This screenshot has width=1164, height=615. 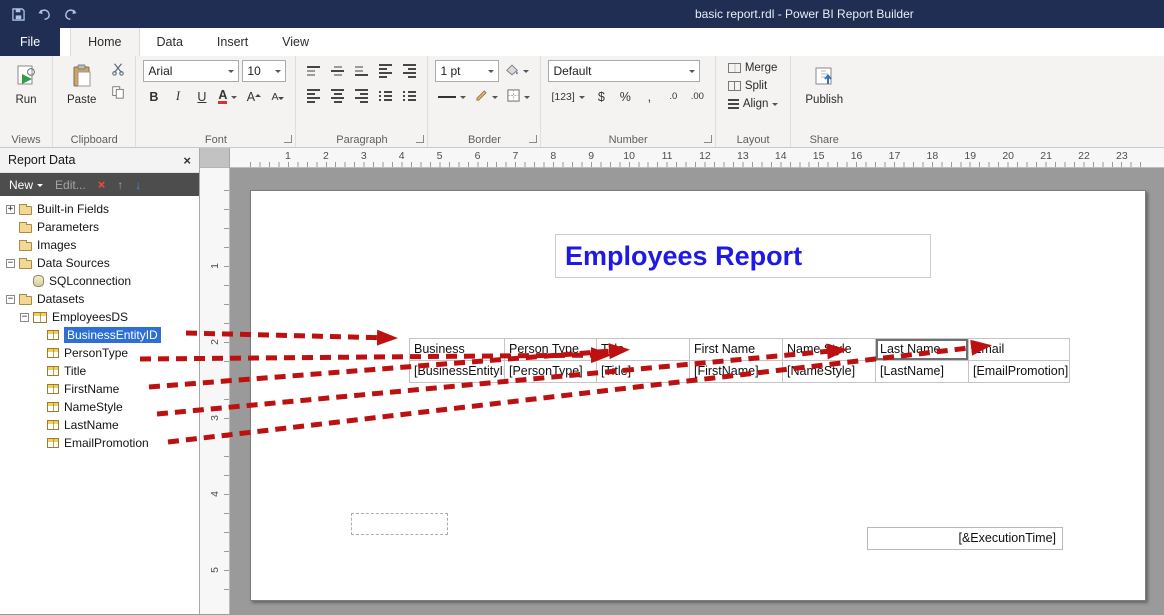 What do you see at coordinates (673, 96) in the screenshot?
I see `increase-decimal-button: .0` at bounding box center [673, 96].